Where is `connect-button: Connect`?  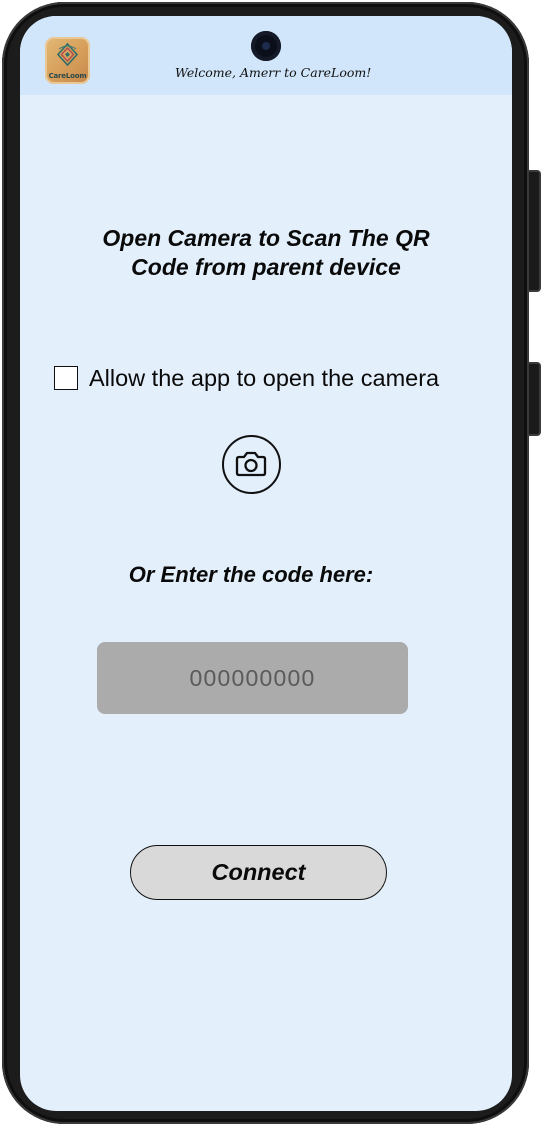 connect-button: Connect is located at coordinates (258, 872).